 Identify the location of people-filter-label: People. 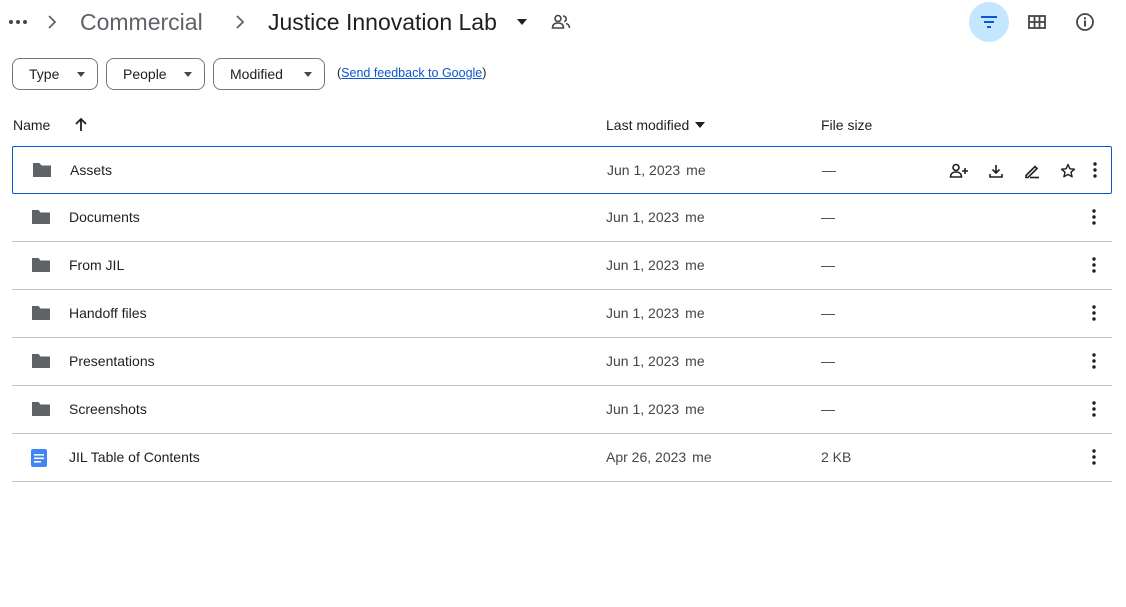
(145, 74).